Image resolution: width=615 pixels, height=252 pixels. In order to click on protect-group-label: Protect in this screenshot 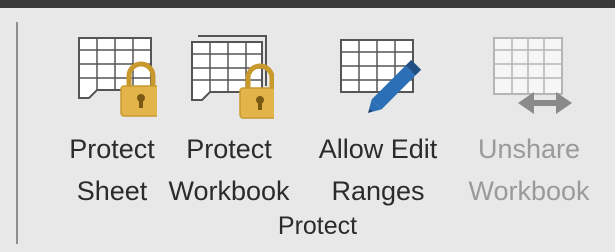, I will do `click(317, 226)`.